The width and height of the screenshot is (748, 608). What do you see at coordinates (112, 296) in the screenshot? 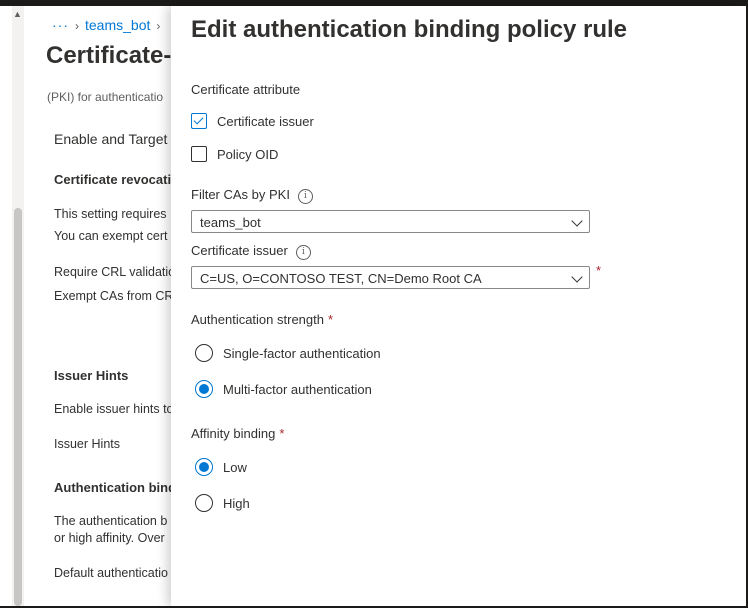
I see `exempt-cas-label: Exempt CAs from CR` at bounding box center [112, 296].